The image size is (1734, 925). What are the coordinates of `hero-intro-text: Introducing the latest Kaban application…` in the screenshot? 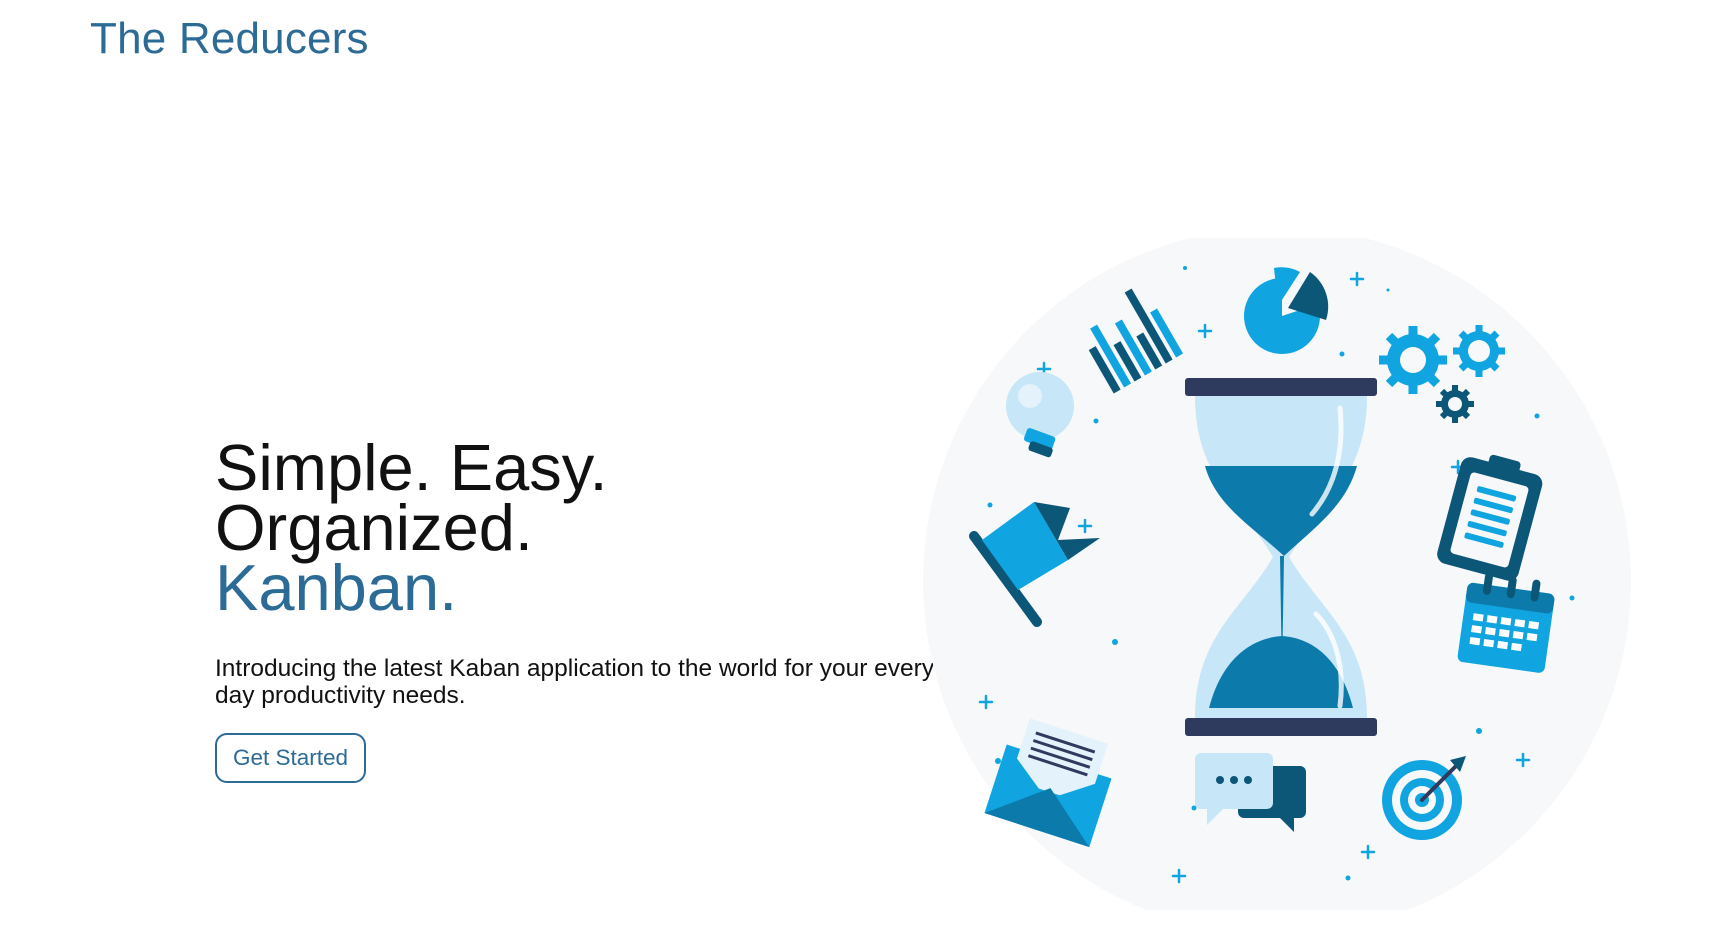 It's located at (575, 682).